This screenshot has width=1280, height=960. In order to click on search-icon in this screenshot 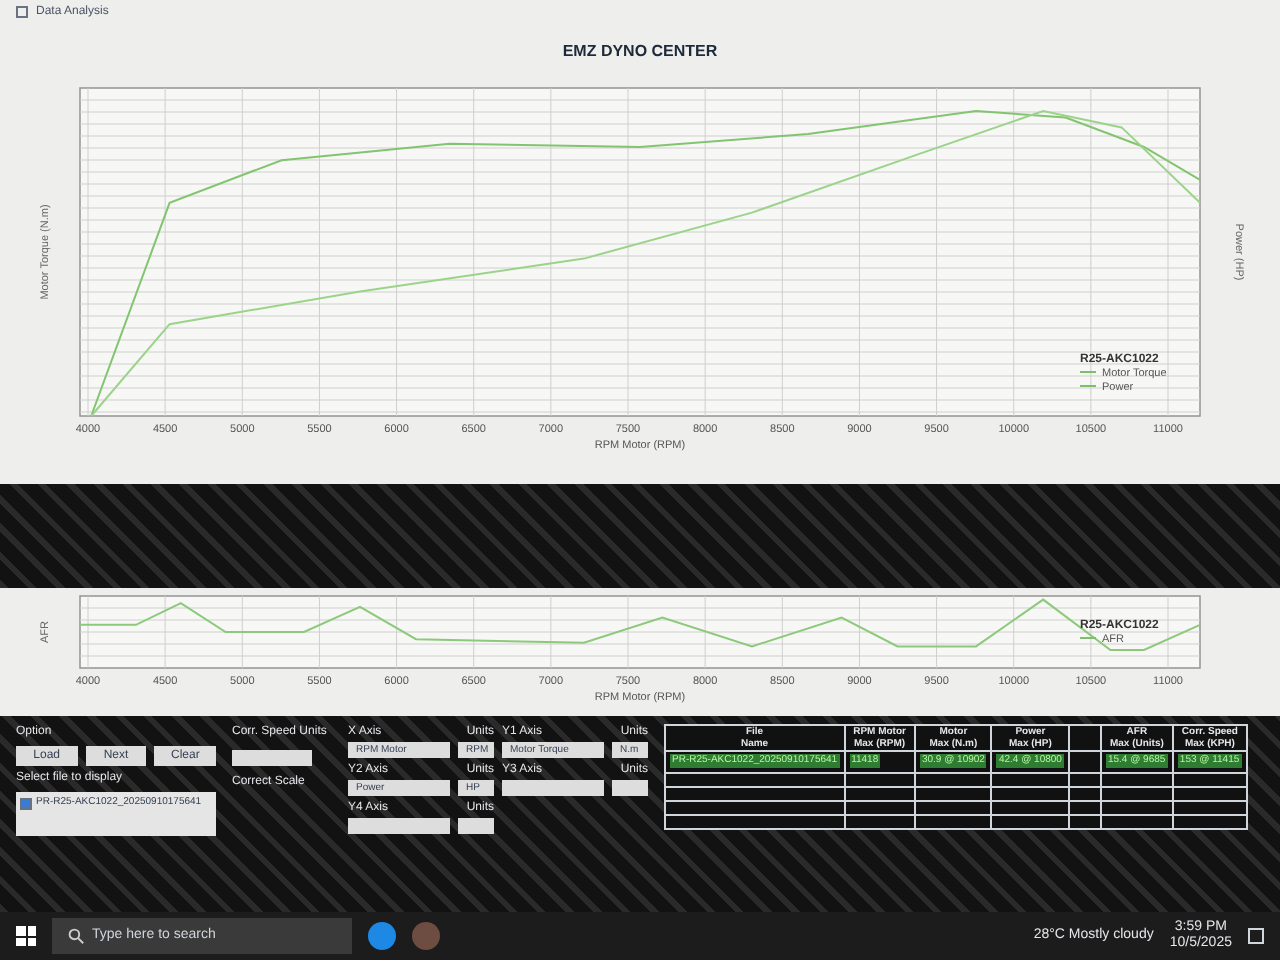, I will do `click(76, 936)`.